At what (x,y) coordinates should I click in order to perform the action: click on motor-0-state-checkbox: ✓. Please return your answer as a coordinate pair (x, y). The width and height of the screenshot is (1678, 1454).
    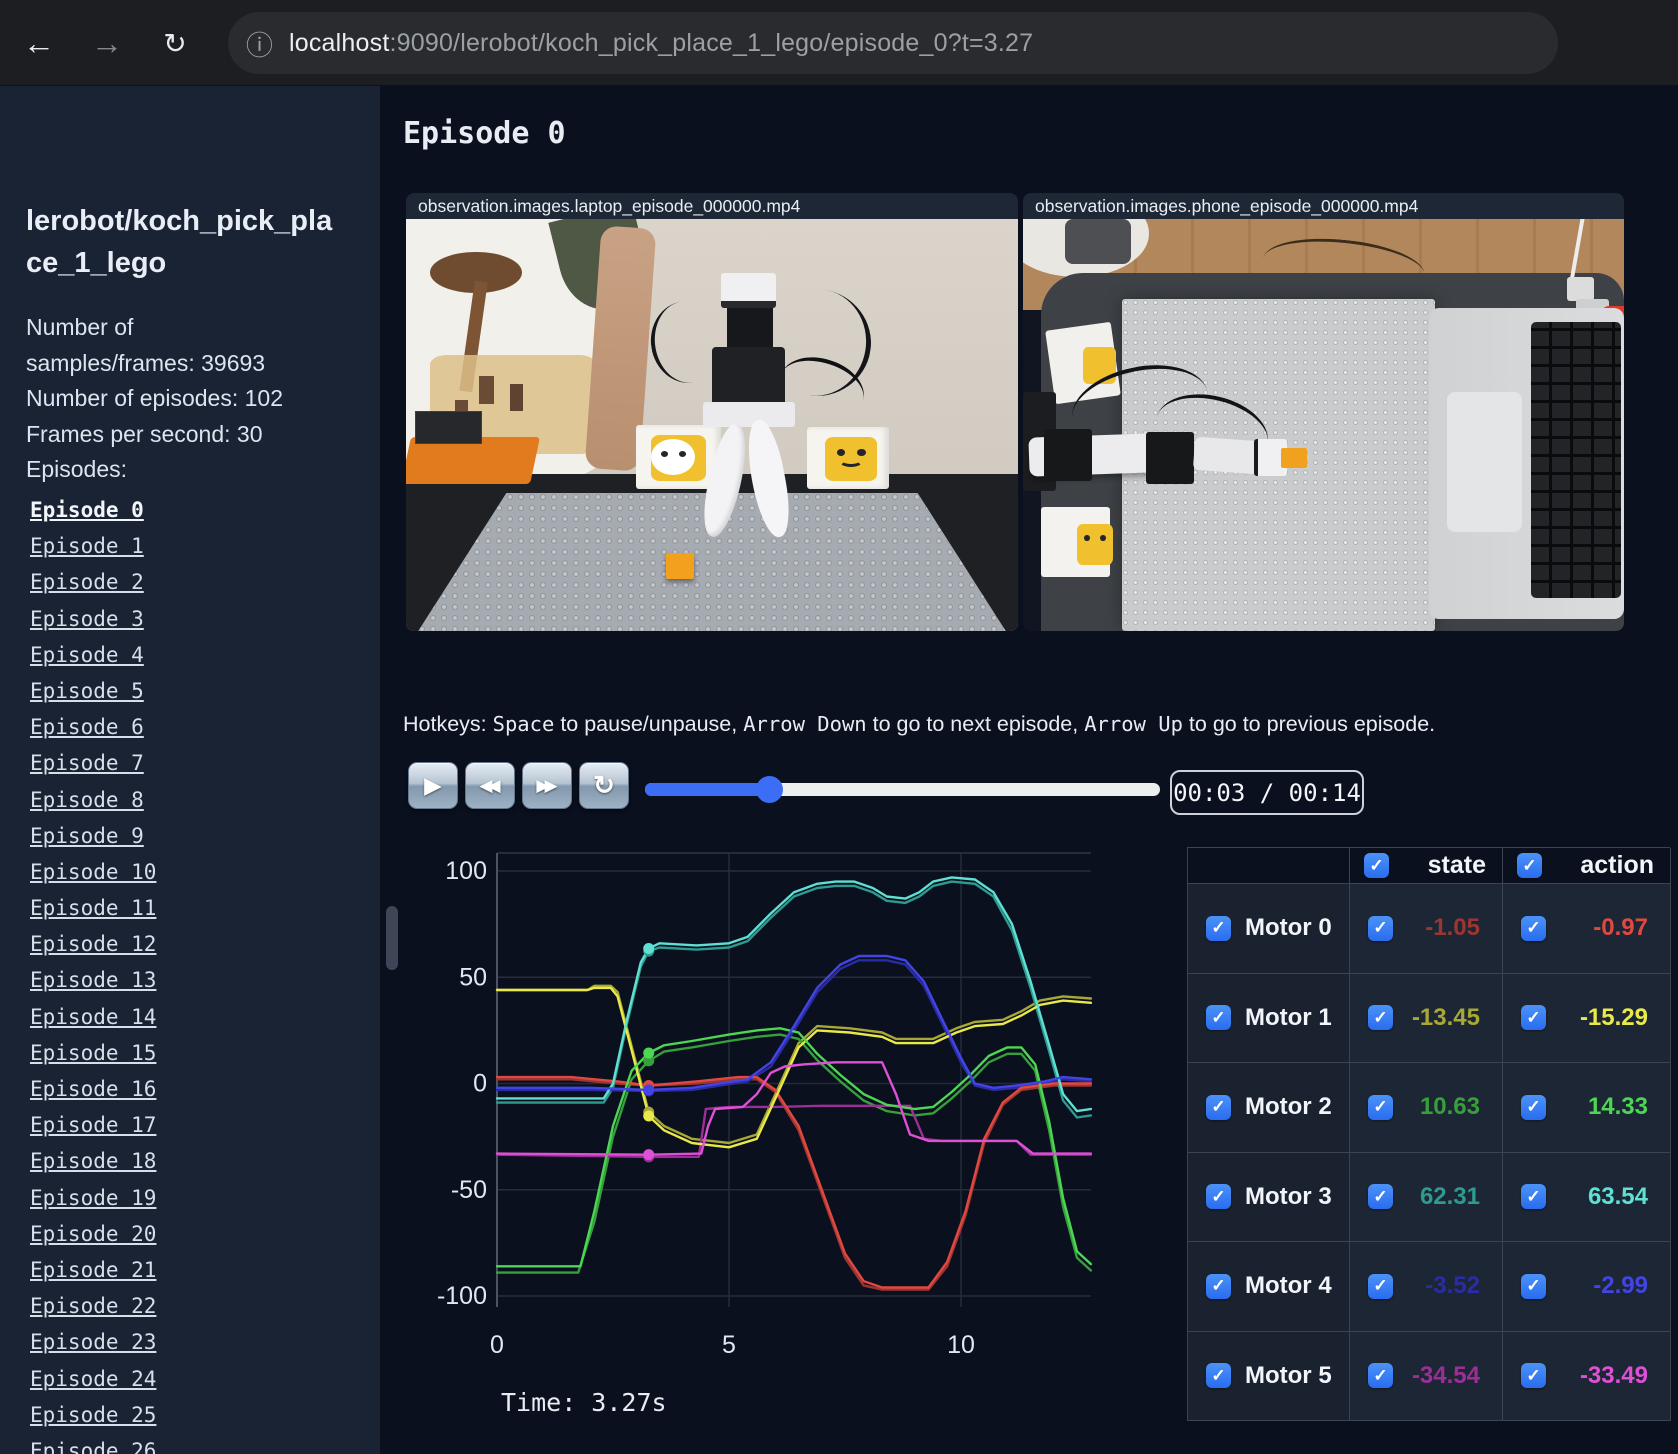
    Looking at the image, I should click on (1380, 928).